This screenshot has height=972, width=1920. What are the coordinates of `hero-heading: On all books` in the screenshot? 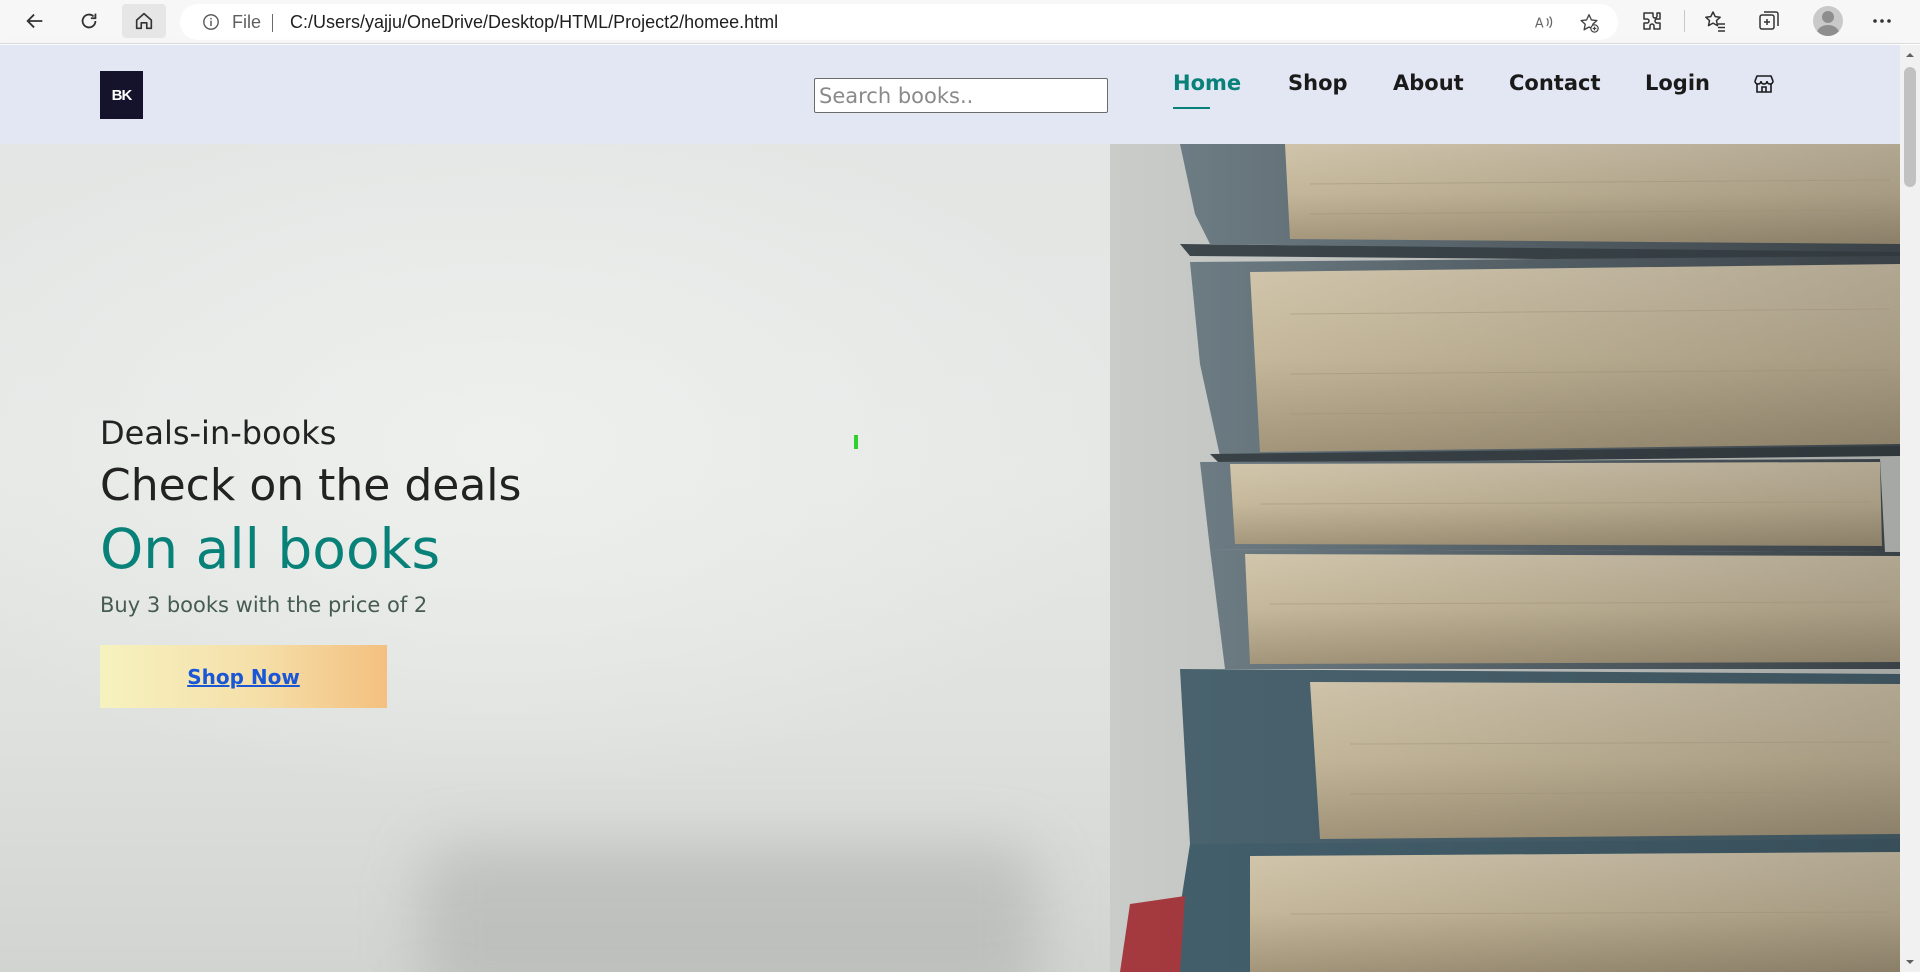 It's located at (270, 549).